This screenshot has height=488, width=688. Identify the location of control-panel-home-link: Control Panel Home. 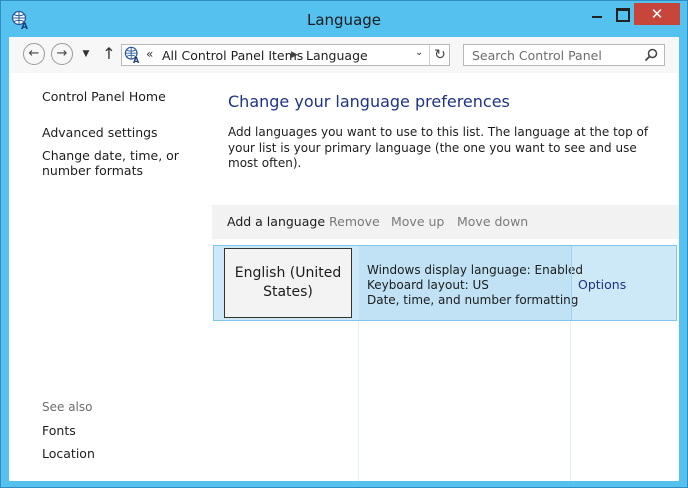
(104, 96).